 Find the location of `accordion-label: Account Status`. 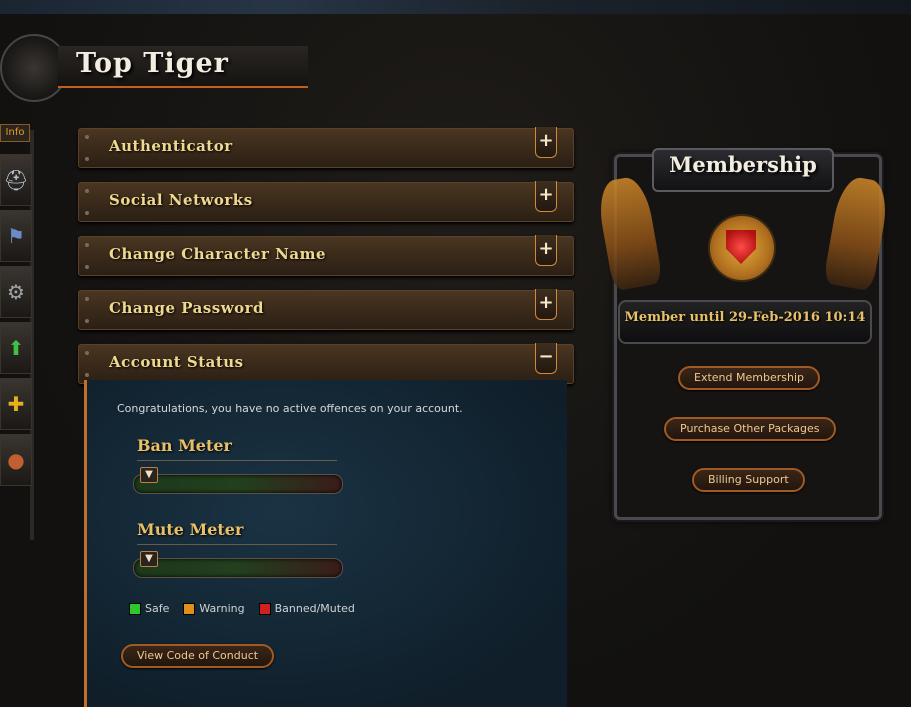

accordion-label: Account Status is located at coordinates (176, 362).